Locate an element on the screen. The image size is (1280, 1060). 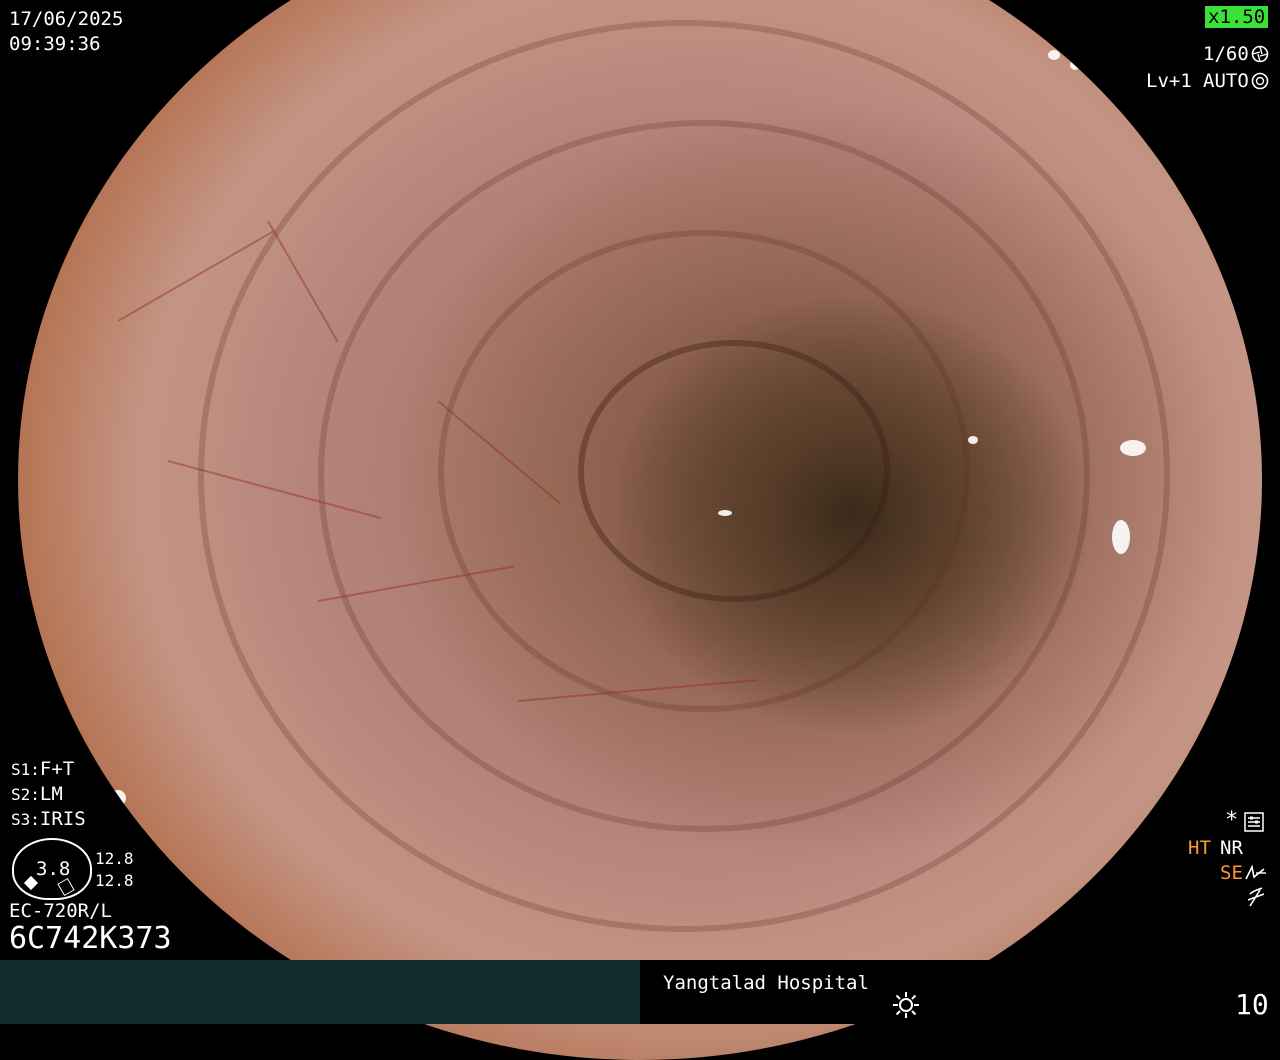
se-indicator: SE is located at coordinates (1231, 873).